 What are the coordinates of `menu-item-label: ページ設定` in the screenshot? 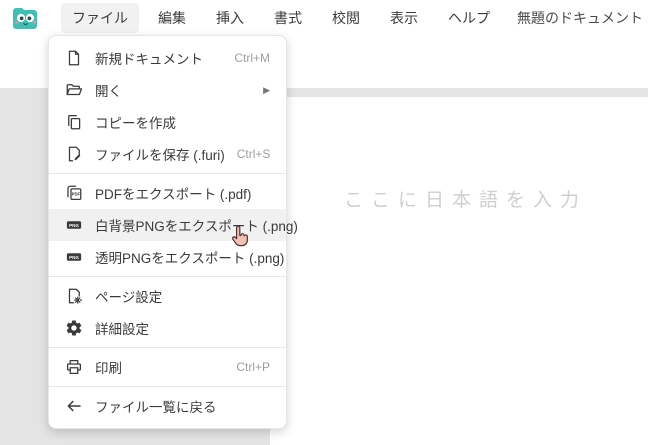 It's located at (129, 297).